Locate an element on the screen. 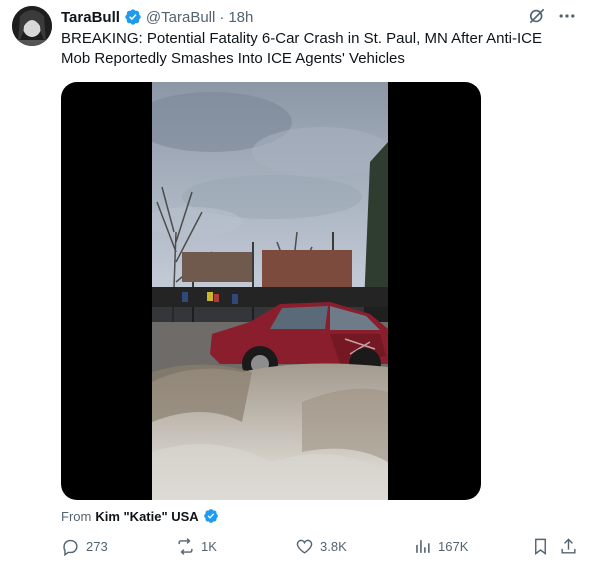 The image size is (591, 564). reply-count: 273 is located at coordinates (97, 546).